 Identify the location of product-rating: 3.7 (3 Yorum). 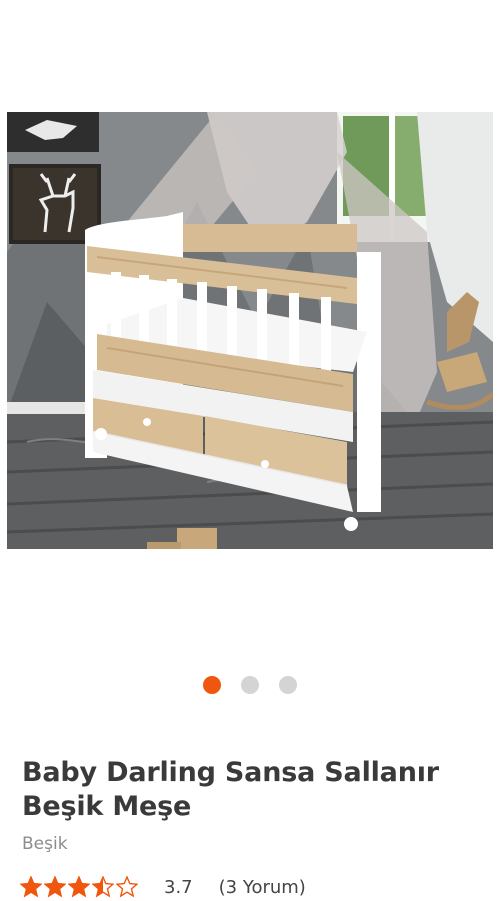
(163, 887).